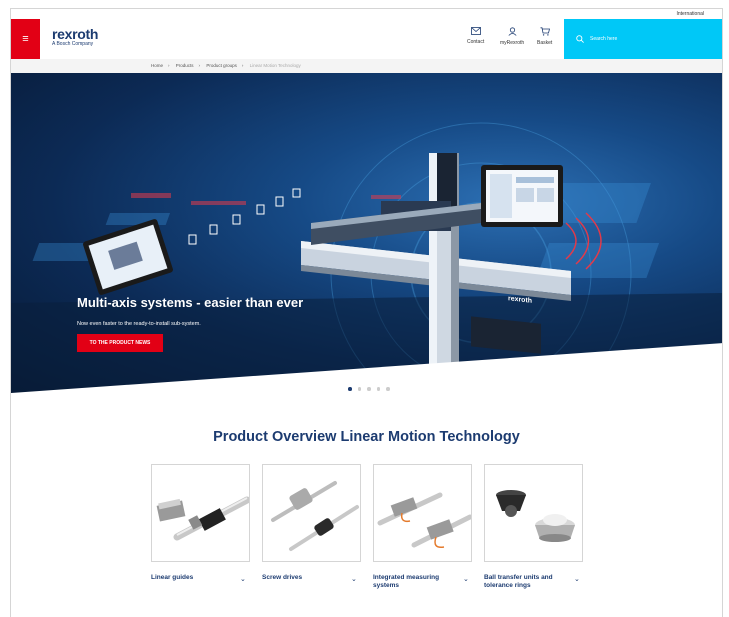  What do you see at coordinates (527, 582) in the screenshot?
I see `ball-transfer-label: Ball transfer units and tolerance rings` at bounding box center [527, 582].